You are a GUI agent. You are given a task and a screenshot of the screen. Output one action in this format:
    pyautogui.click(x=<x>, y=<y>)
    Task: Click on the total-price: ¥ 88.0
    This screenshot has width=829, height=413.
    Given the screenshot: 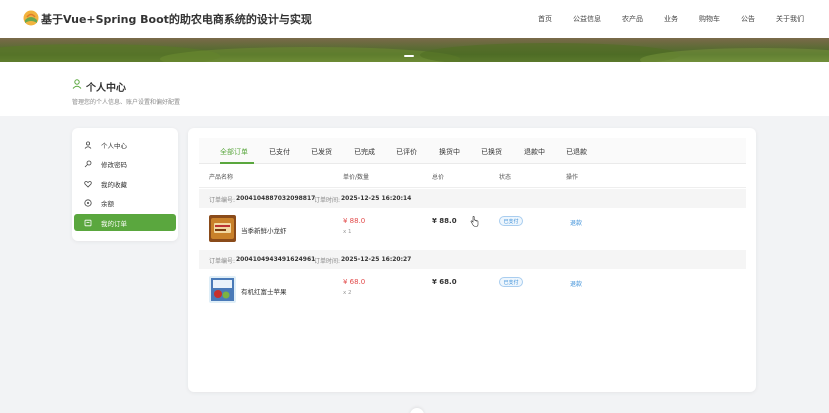 What is the action you would take?
    pyautogui.click(x=444, y=221)
    